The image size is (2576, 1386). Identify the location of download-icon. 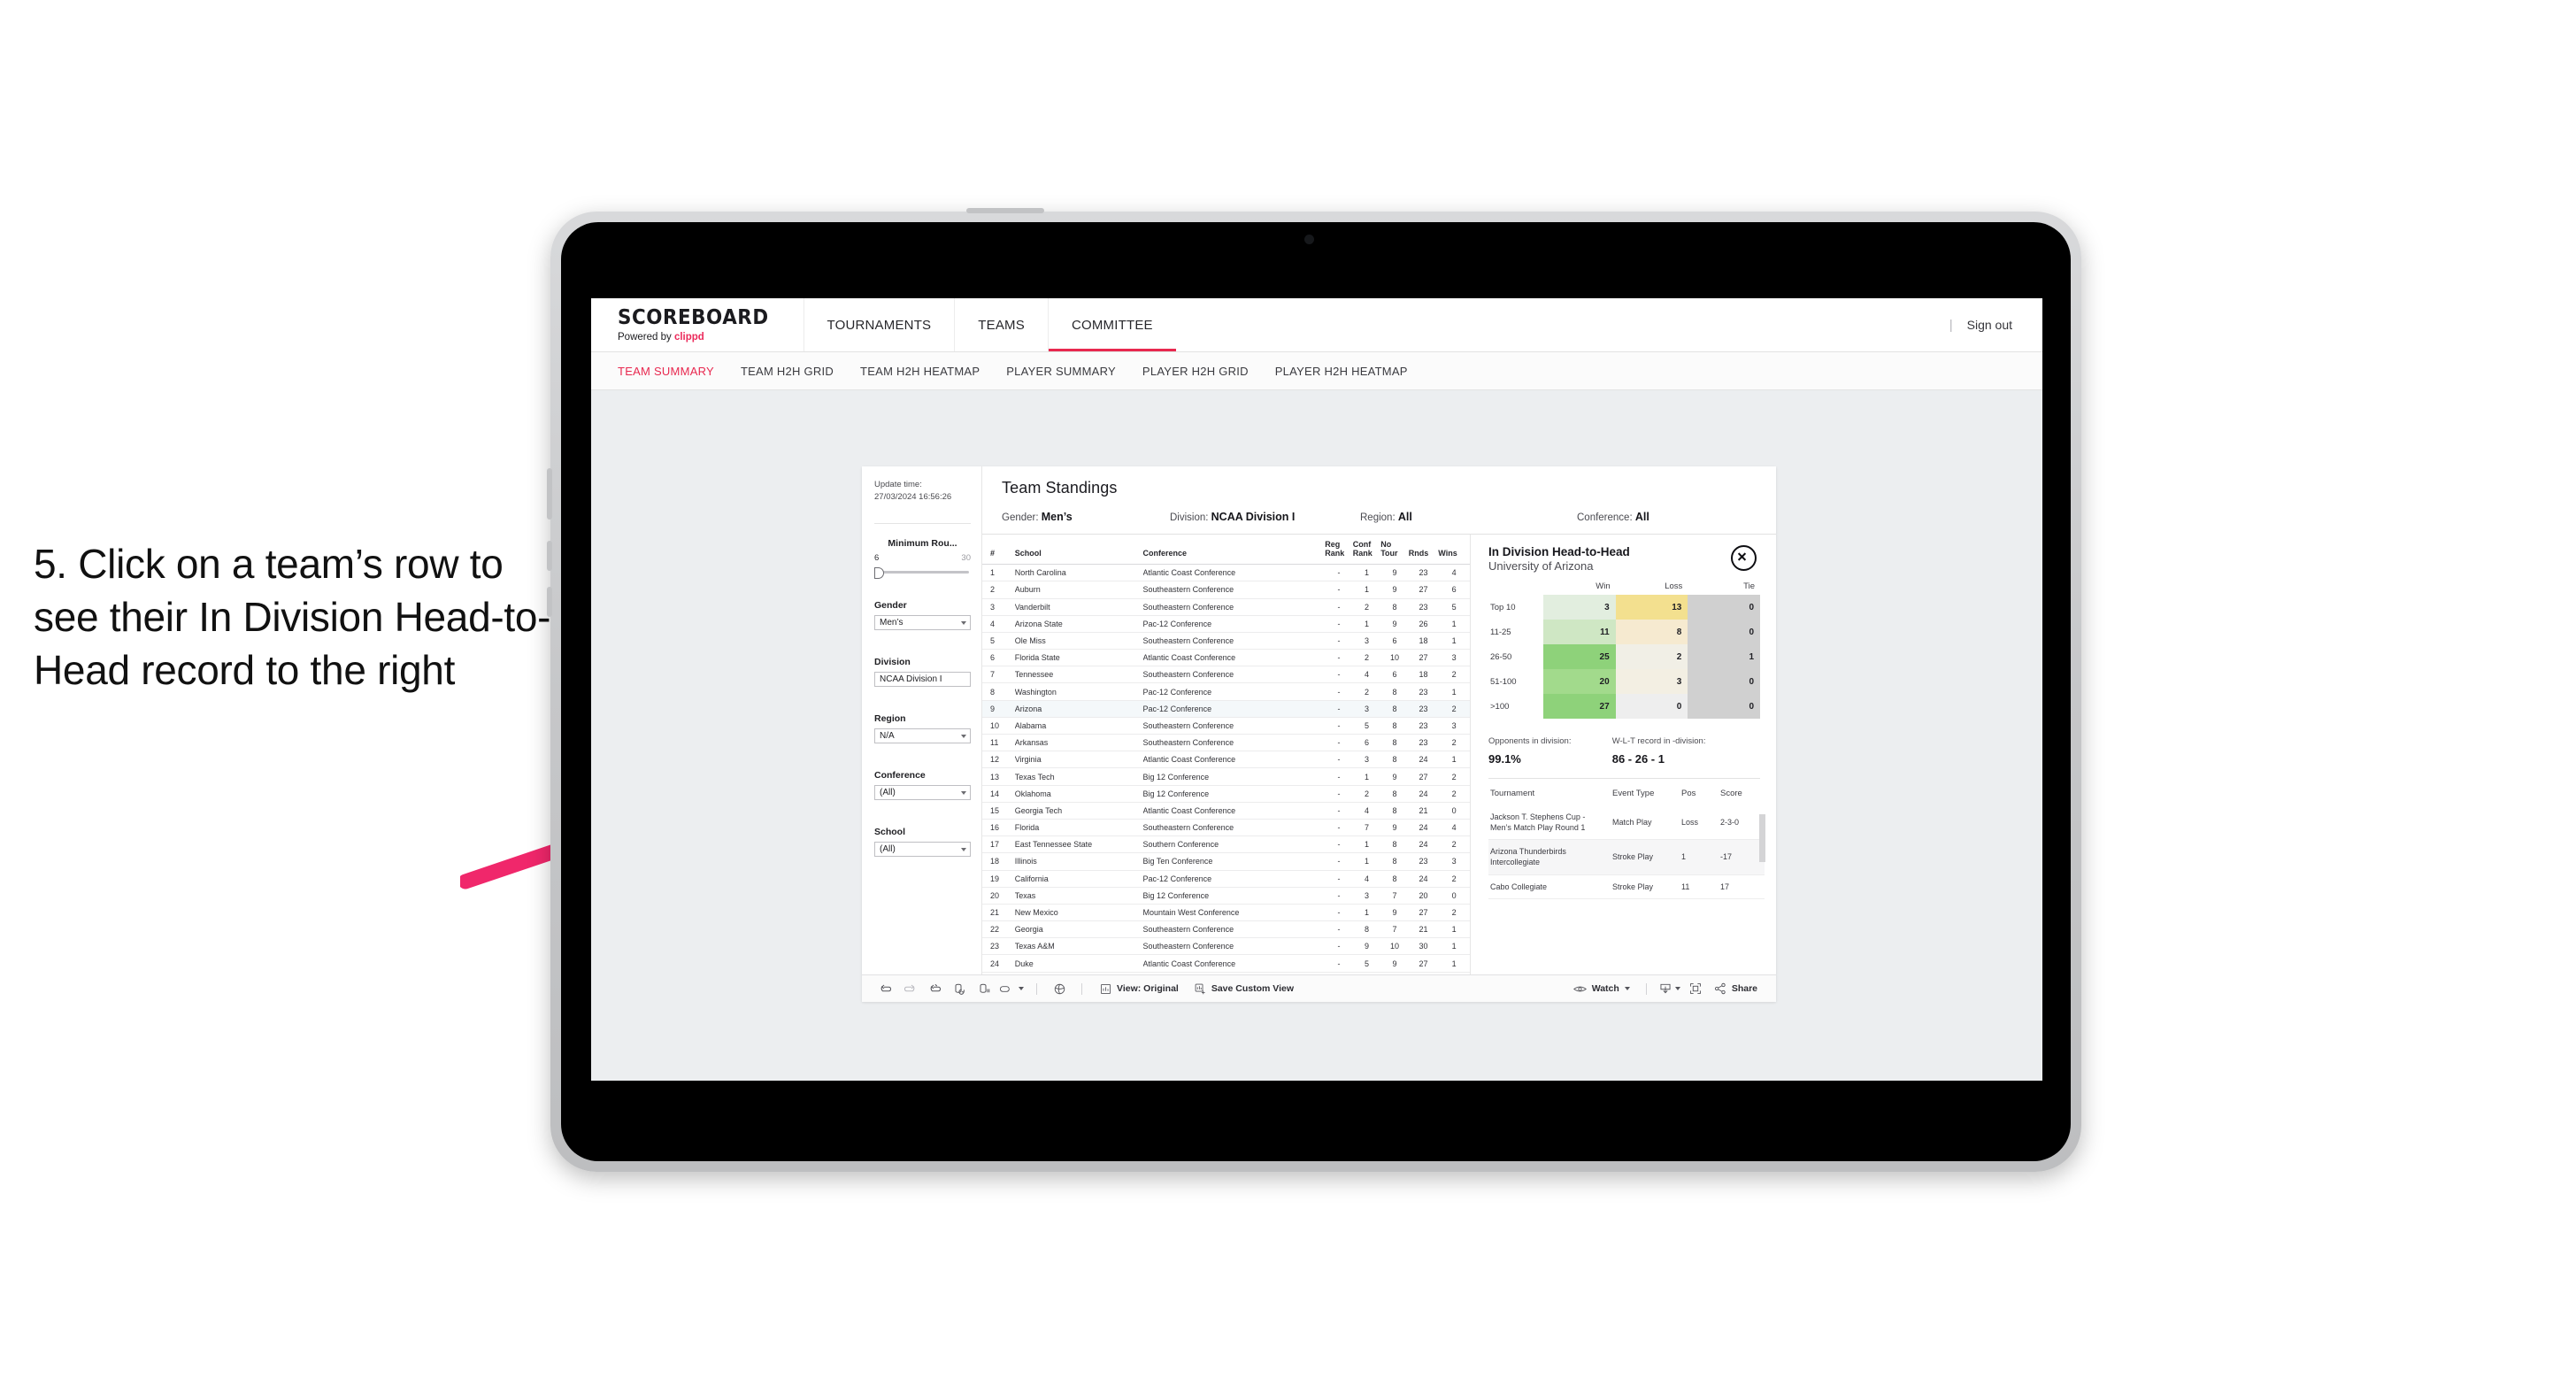
(1670, 989).